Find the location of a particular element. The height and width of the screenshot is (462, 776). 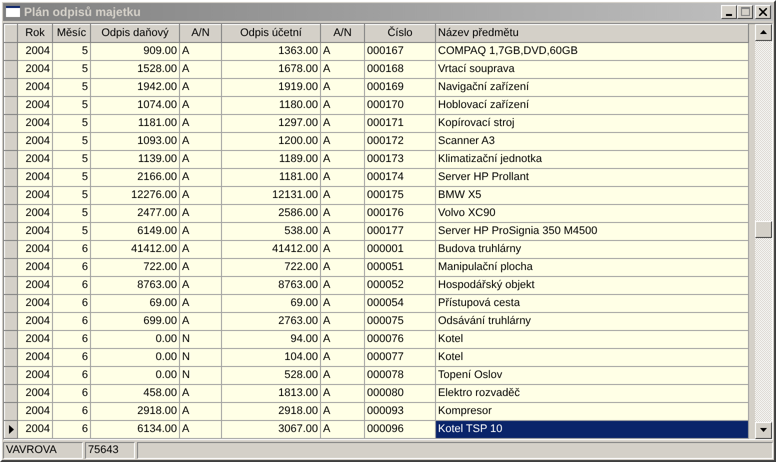

table-cell: 000078 is located at coordinates (400, 375).